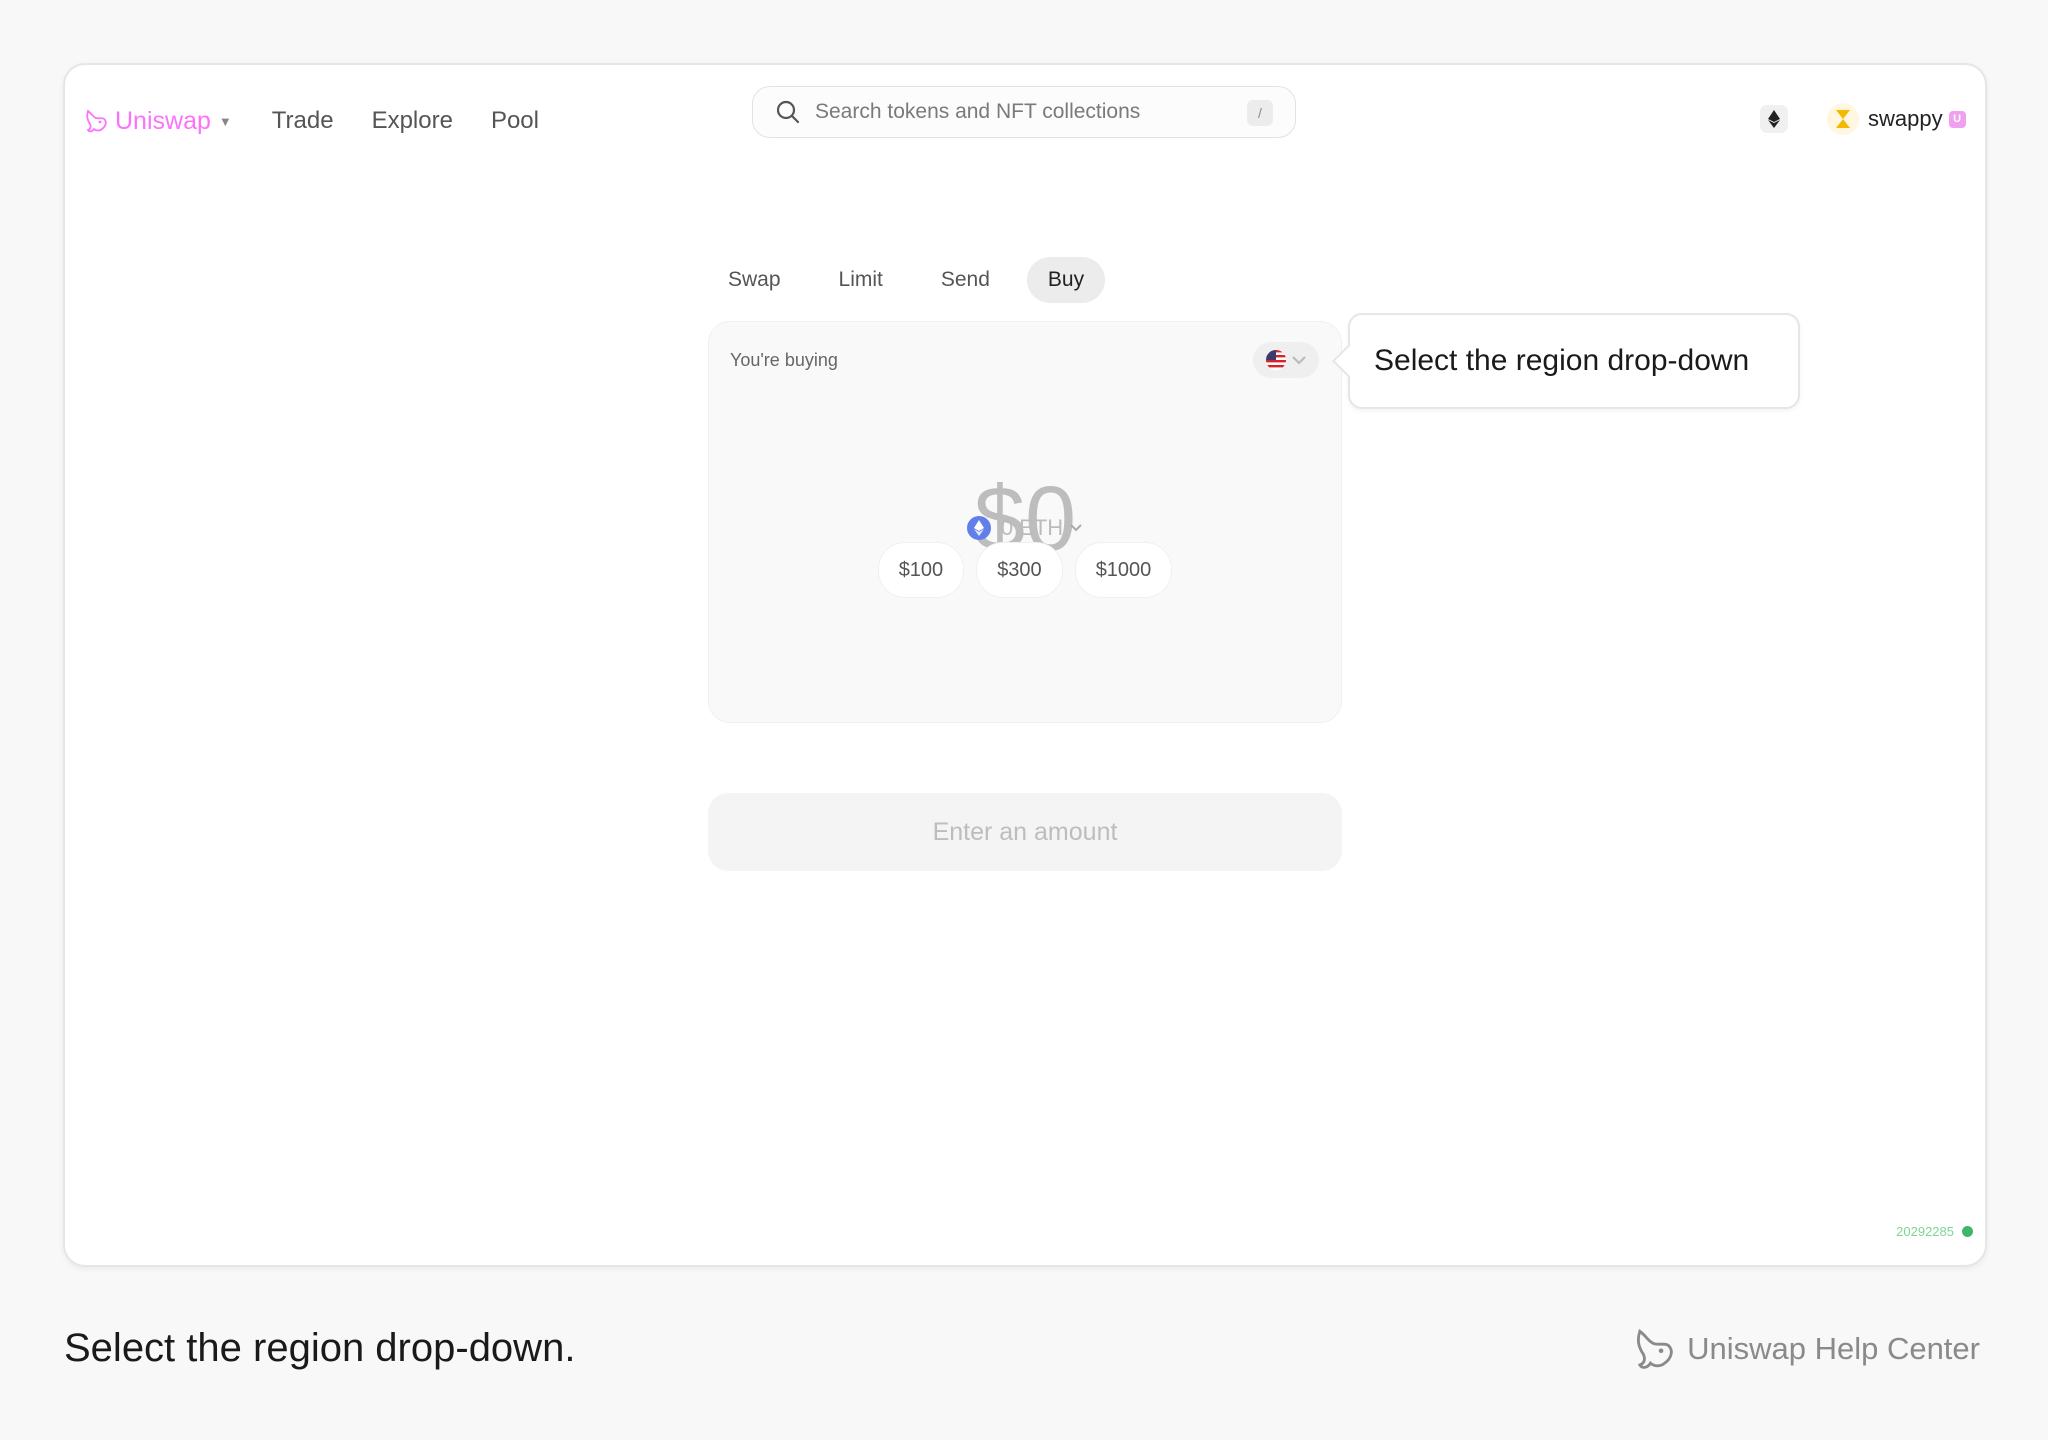 Image resolution: width=2048 pixels, height=1440 pixels. What do you see at coordinates (1123, 570) in the screenshot?
I see `preset-1000-button: $1000` at bounding box center [1123, 570].